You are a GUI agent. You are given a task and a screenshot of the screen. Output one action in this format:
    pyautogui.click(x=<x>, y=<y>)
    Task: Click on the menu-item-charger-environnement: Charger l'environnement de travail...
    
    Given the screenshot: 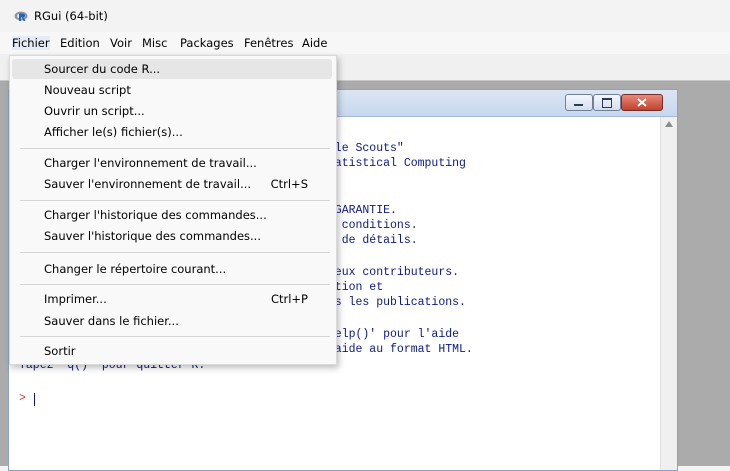 What is the action you would take?
    pyautogui.click(x=172, y=163)
    